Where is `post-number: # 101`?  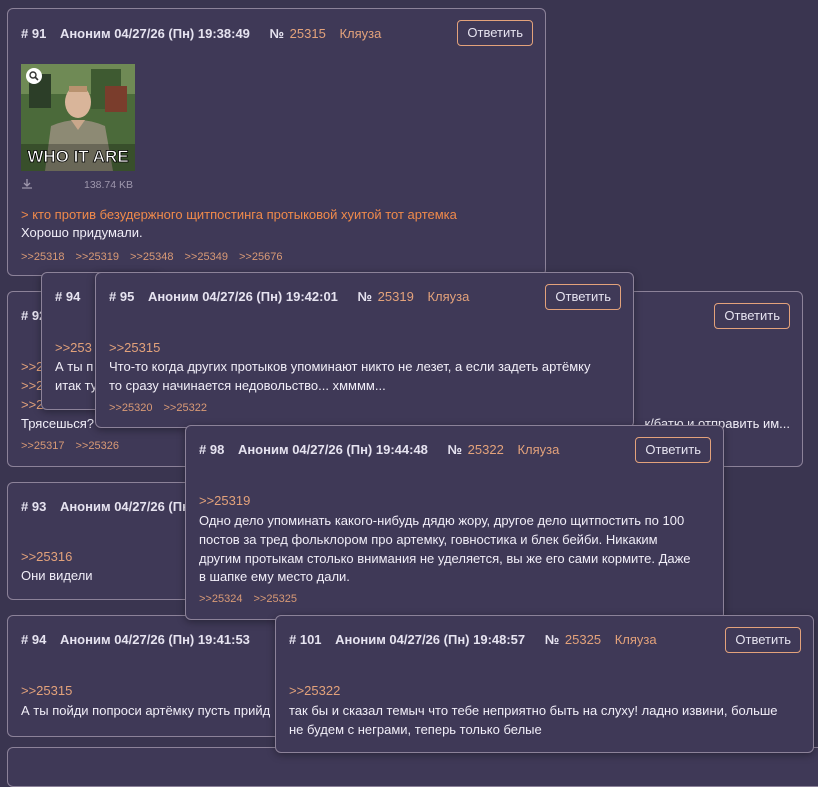
post-number: # 101 is located at coordinates (305, 639).